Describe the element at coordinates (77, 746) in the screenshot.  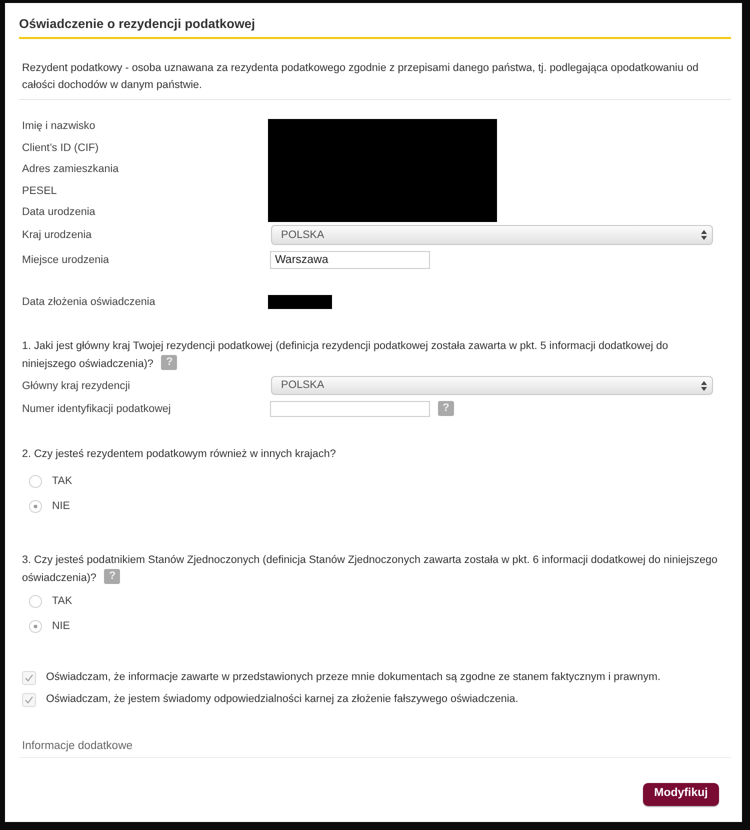
I see `section-title: Informacje dodatkowe` at that location.